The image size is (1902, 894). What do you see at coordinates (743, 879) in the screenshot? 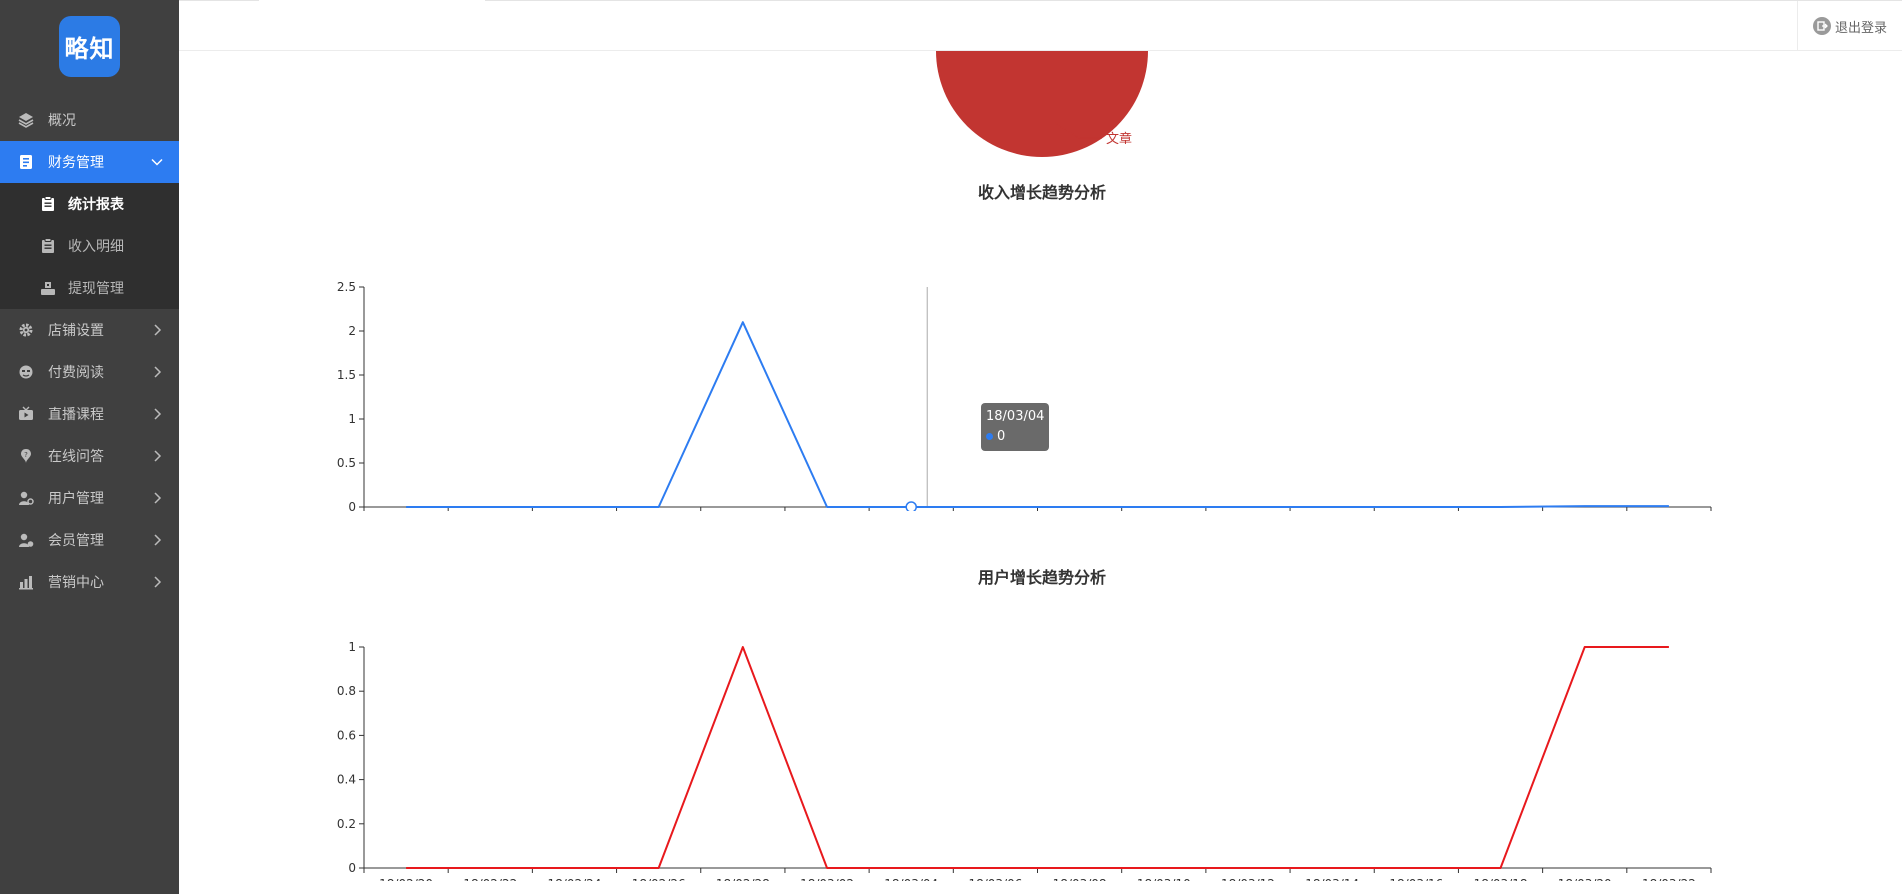
I see `x-tick-label: 18/02/28` at bounding box center [743, 879].